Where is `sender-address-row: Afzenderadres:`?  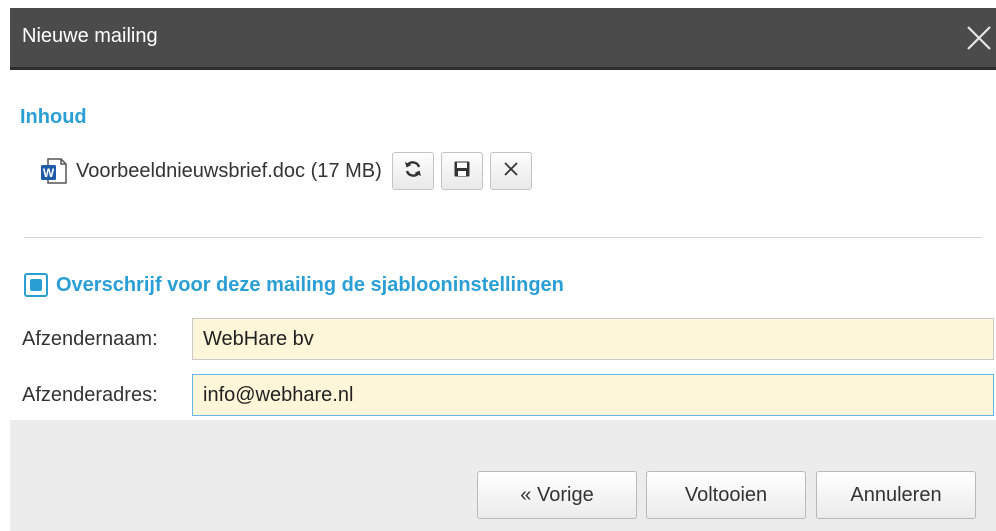 sender-address-row: Afzenderadres: is located at coordinates (508, 395).